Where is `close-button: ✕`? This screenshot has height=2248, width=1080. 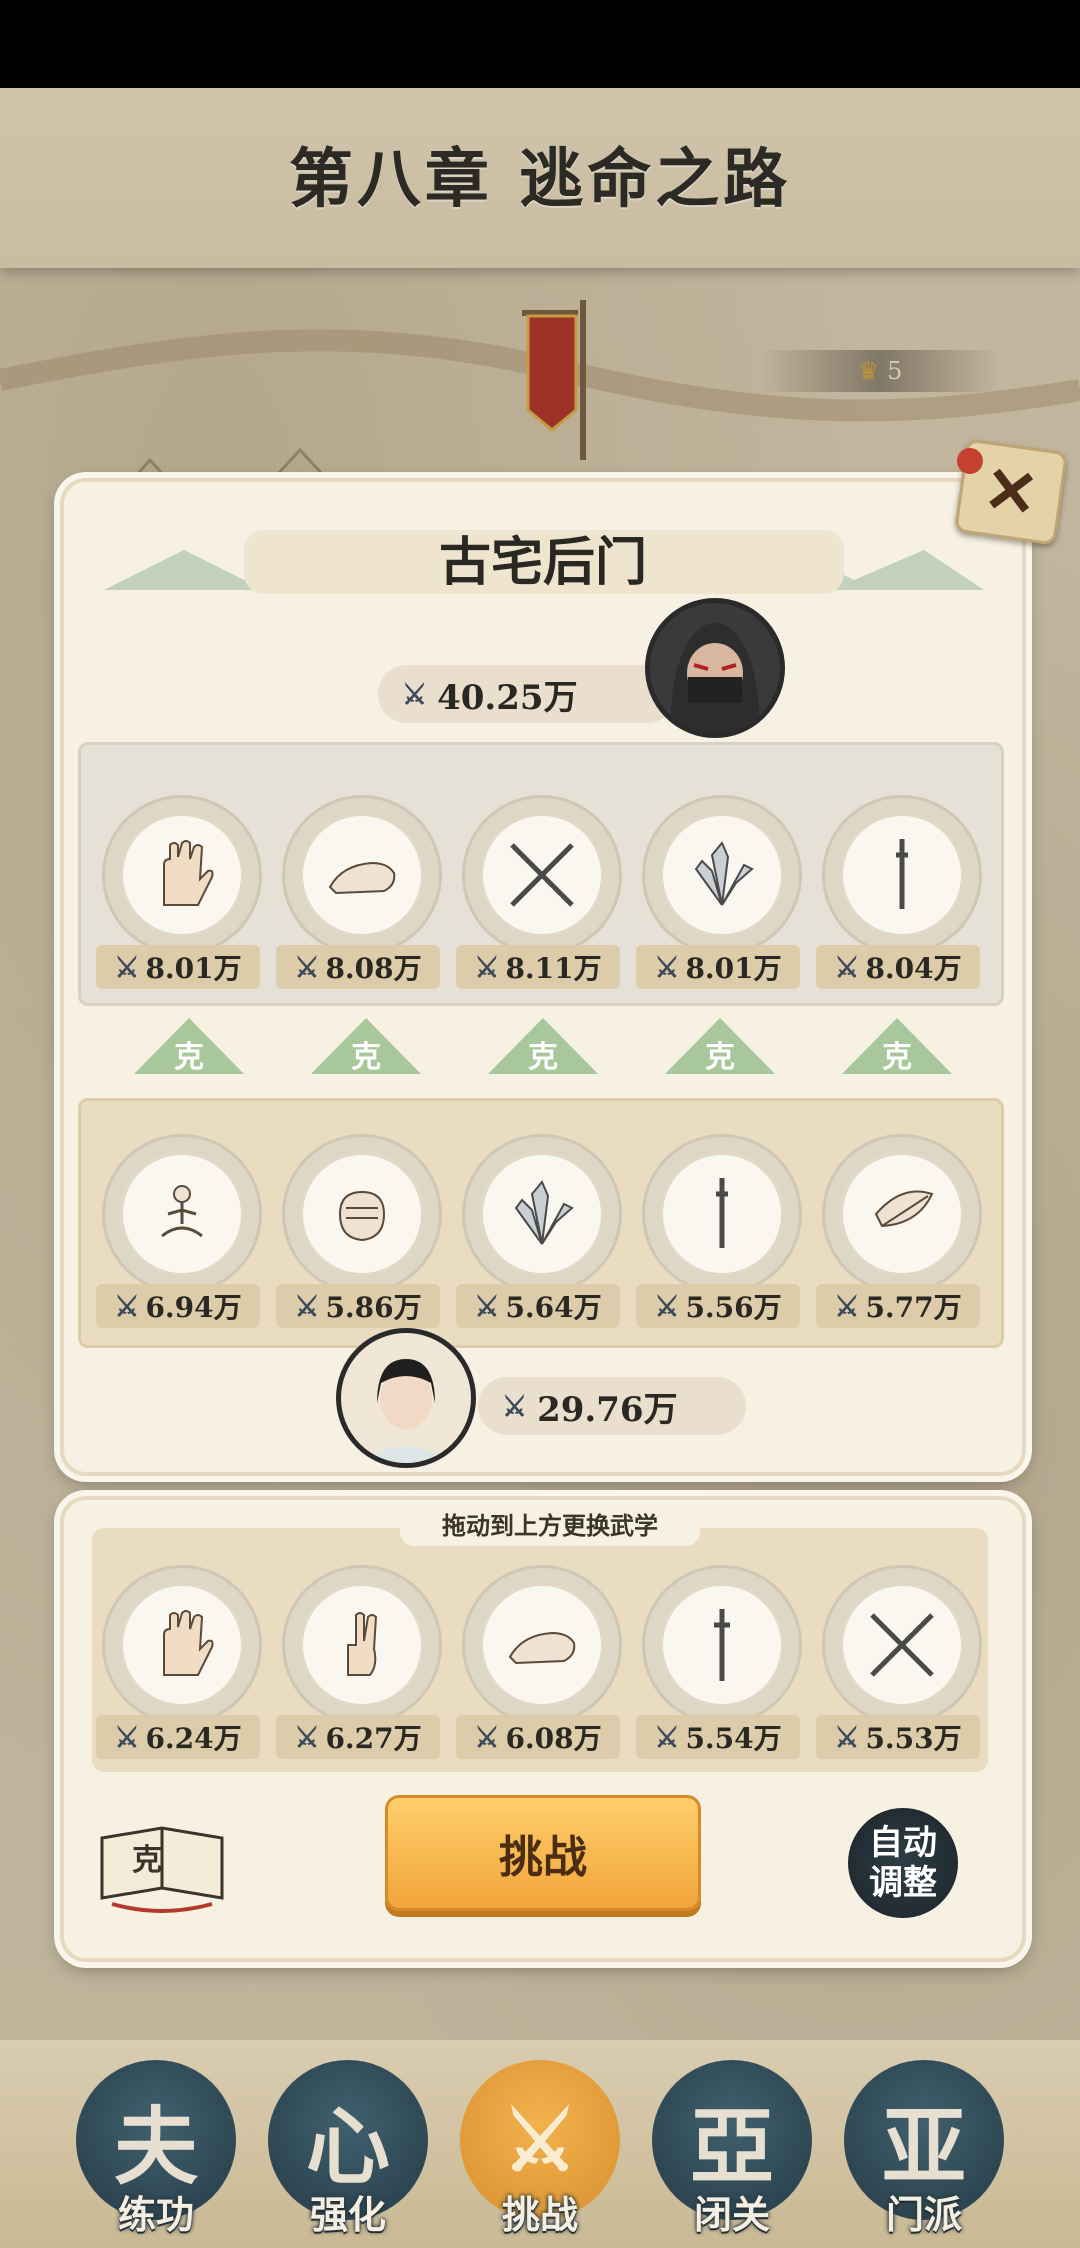 close-button: ✕ is located at coordinates (1011, 492).